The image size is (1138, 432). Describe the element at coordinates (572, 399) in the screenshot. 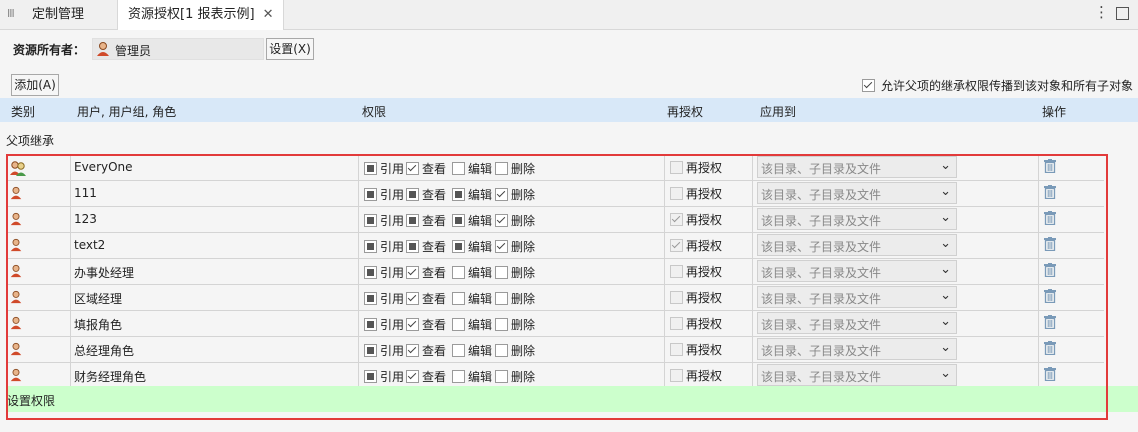

I see `set-permissions-bar: 设置权限` at that location.